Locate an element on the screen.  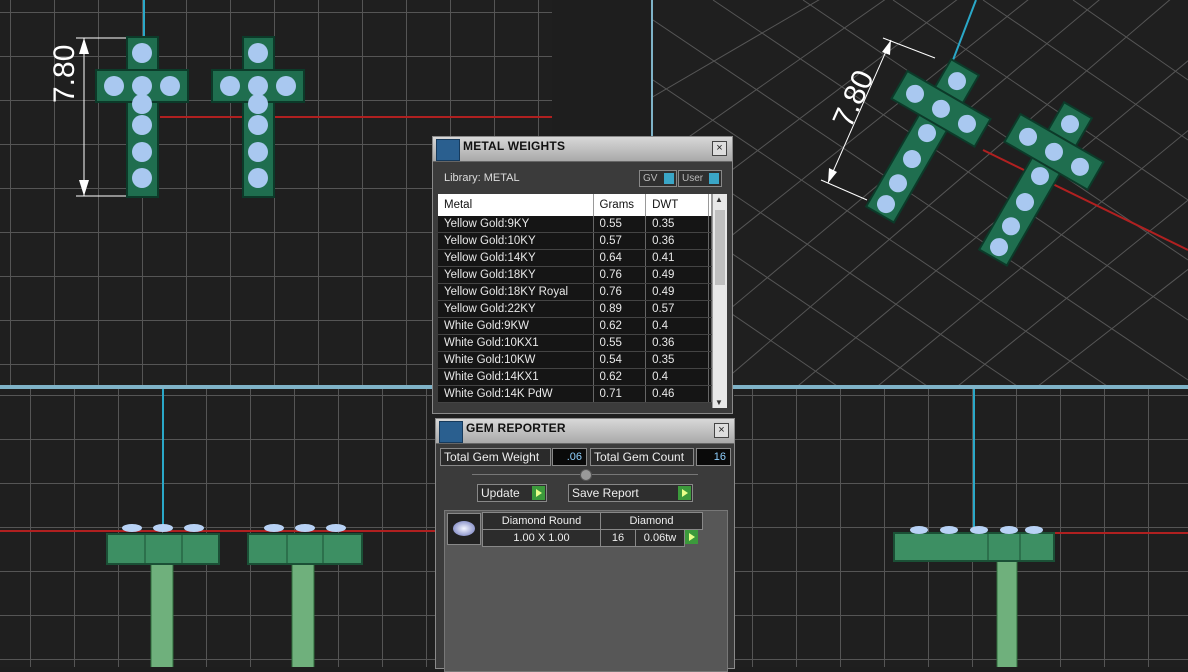
cell-metal: Yellow Gold:22KY is located at coordinates (516, 309).